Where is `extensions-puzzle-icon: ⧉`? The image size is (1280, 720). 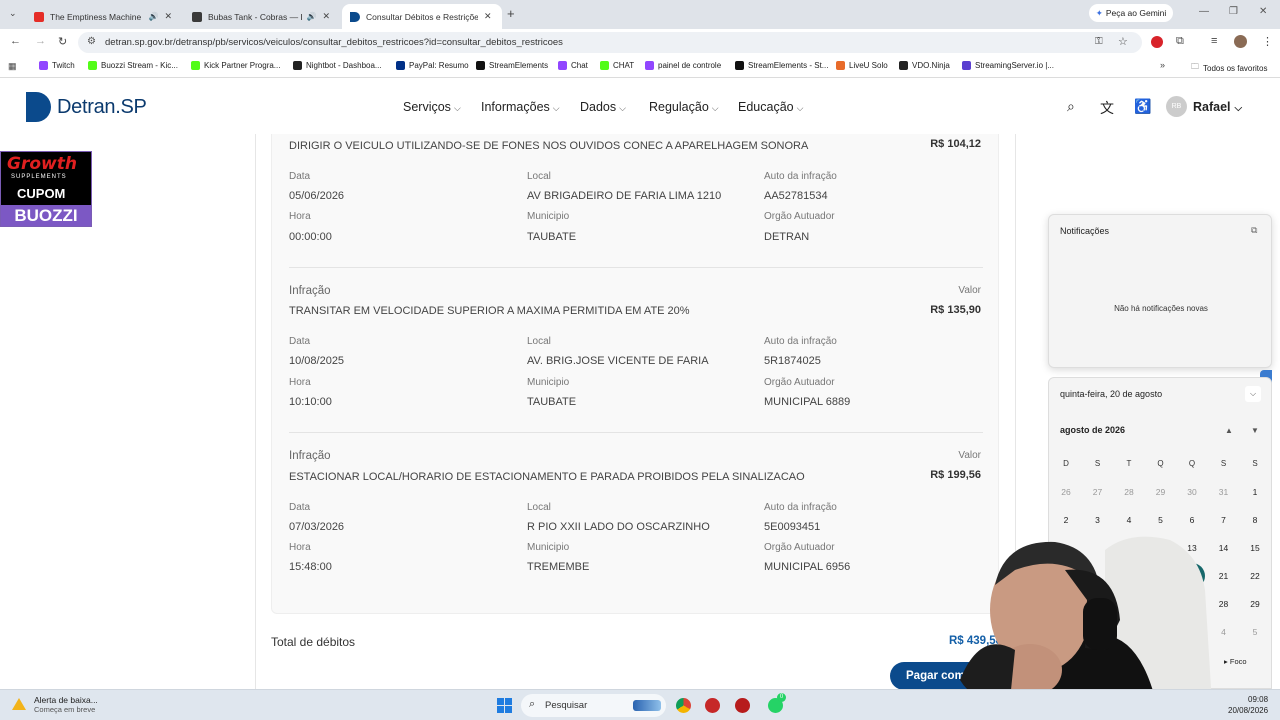
extensions-puzzle-icon: ⧉ is located at coordinates (1180, 41).